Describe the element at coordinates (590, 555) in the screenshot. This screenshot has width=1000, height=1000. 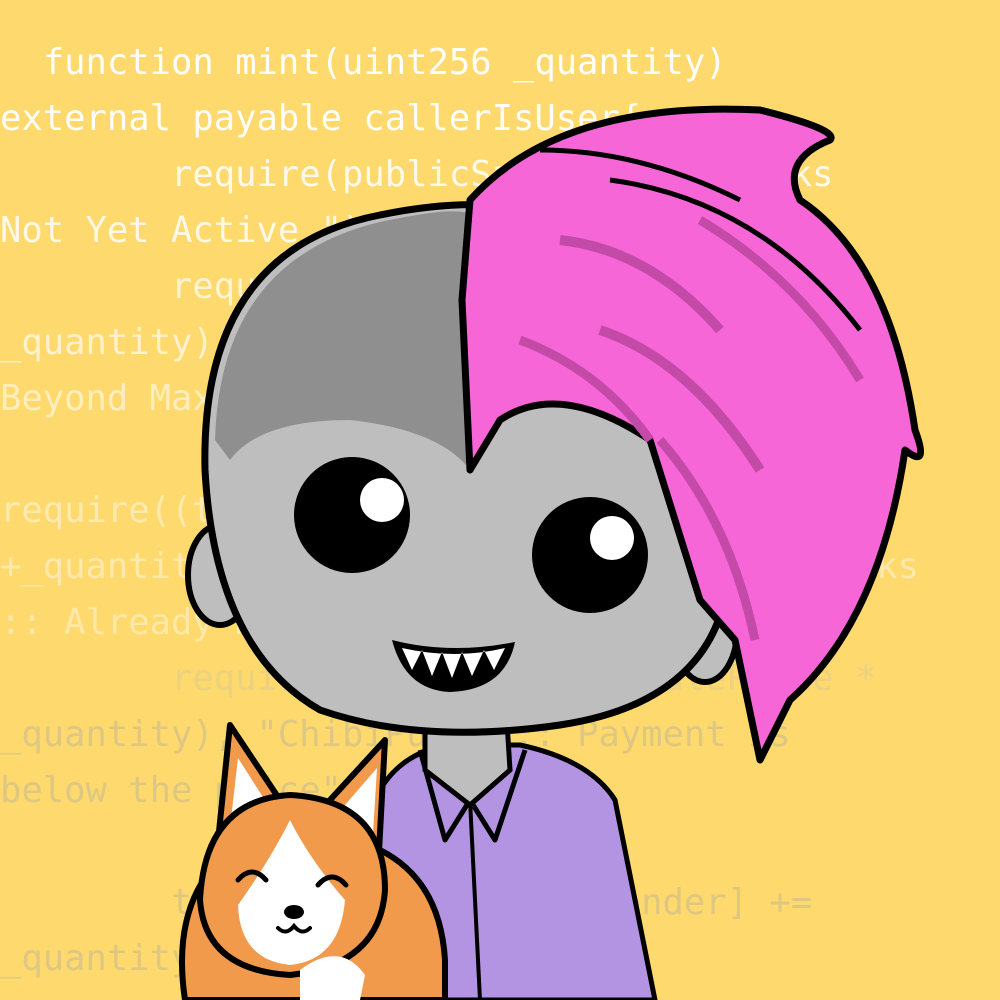
I see `right-eye` at that location.